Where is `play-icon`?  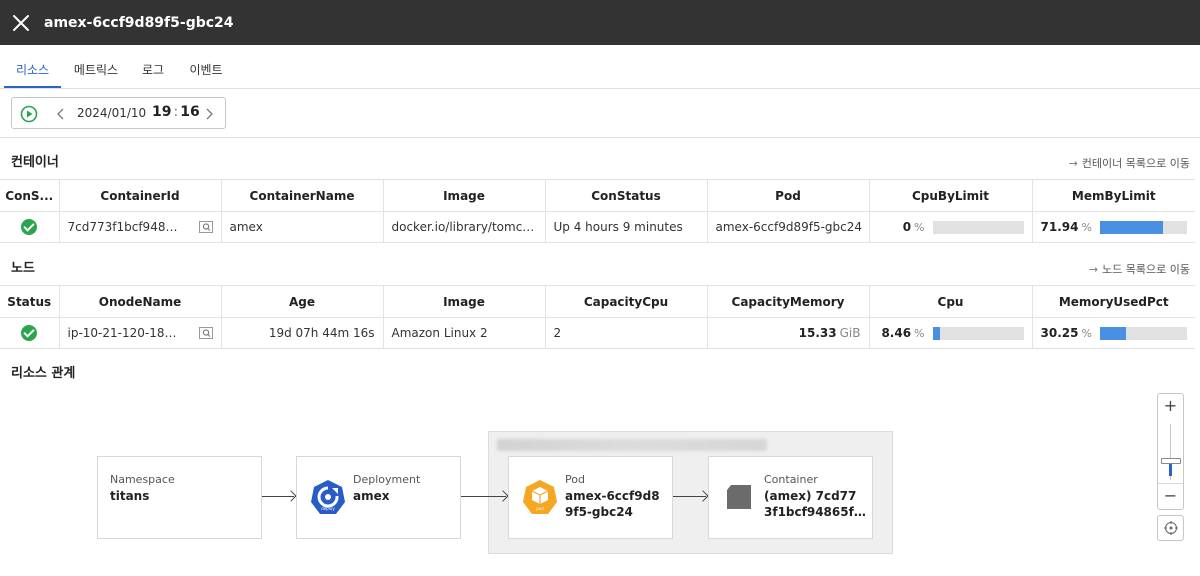 play-icon is located at coordinates (29, 114).